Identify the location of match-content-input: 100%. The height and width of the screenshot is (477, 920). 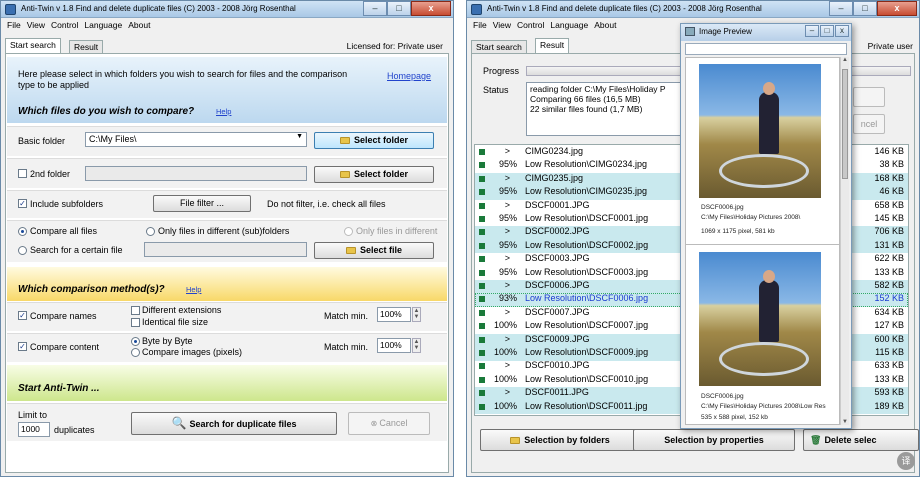
(394, 345).